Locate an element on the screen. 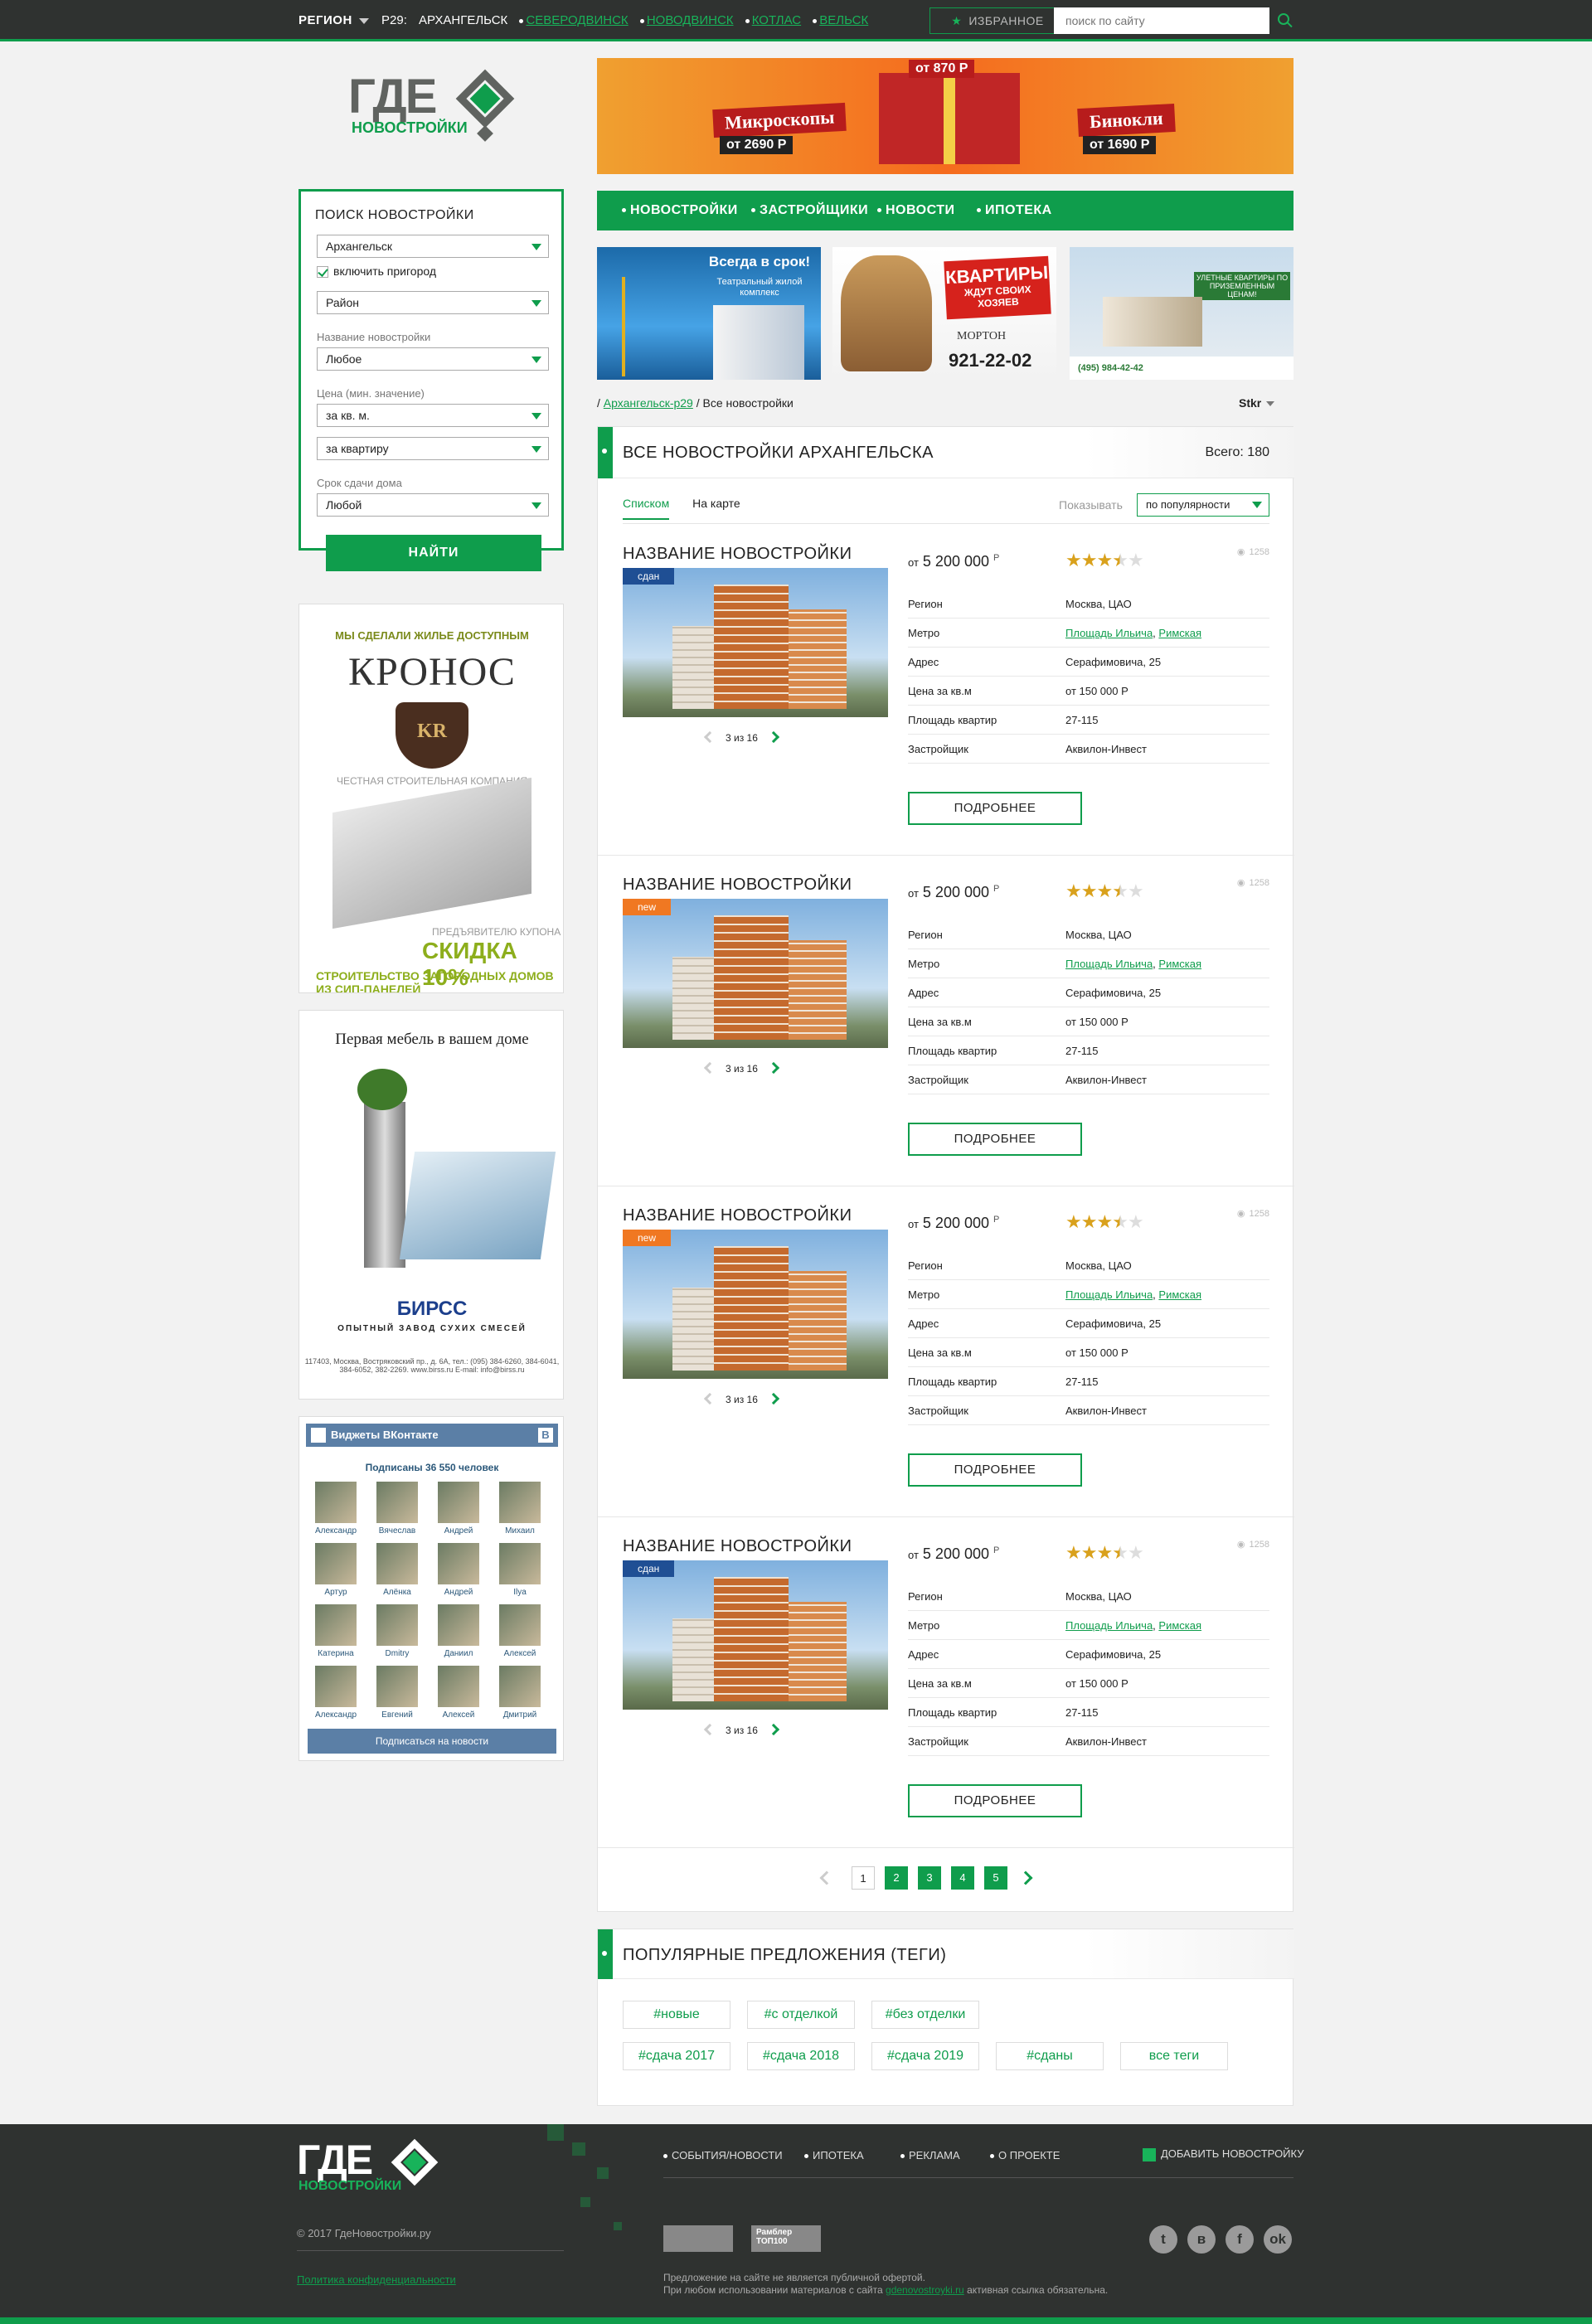 This screenshot has width=1592, height=2324. vk-icon: в is located at coordinates (1201, 2239).